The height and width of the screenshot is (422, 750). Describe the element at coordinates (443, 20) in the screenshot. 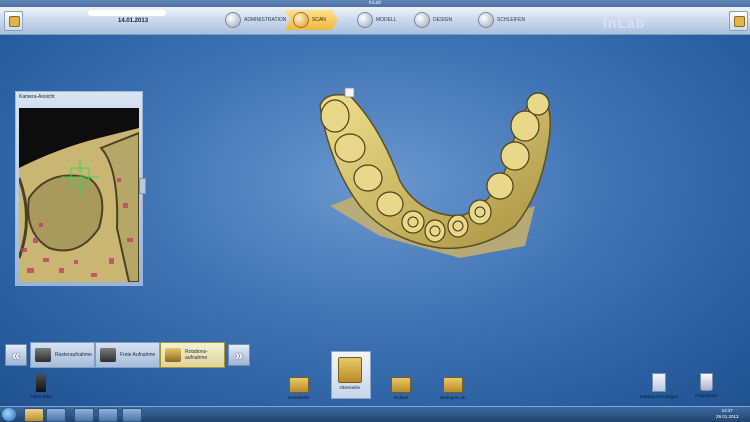

I see `stage-label: DESIGN` at that location.